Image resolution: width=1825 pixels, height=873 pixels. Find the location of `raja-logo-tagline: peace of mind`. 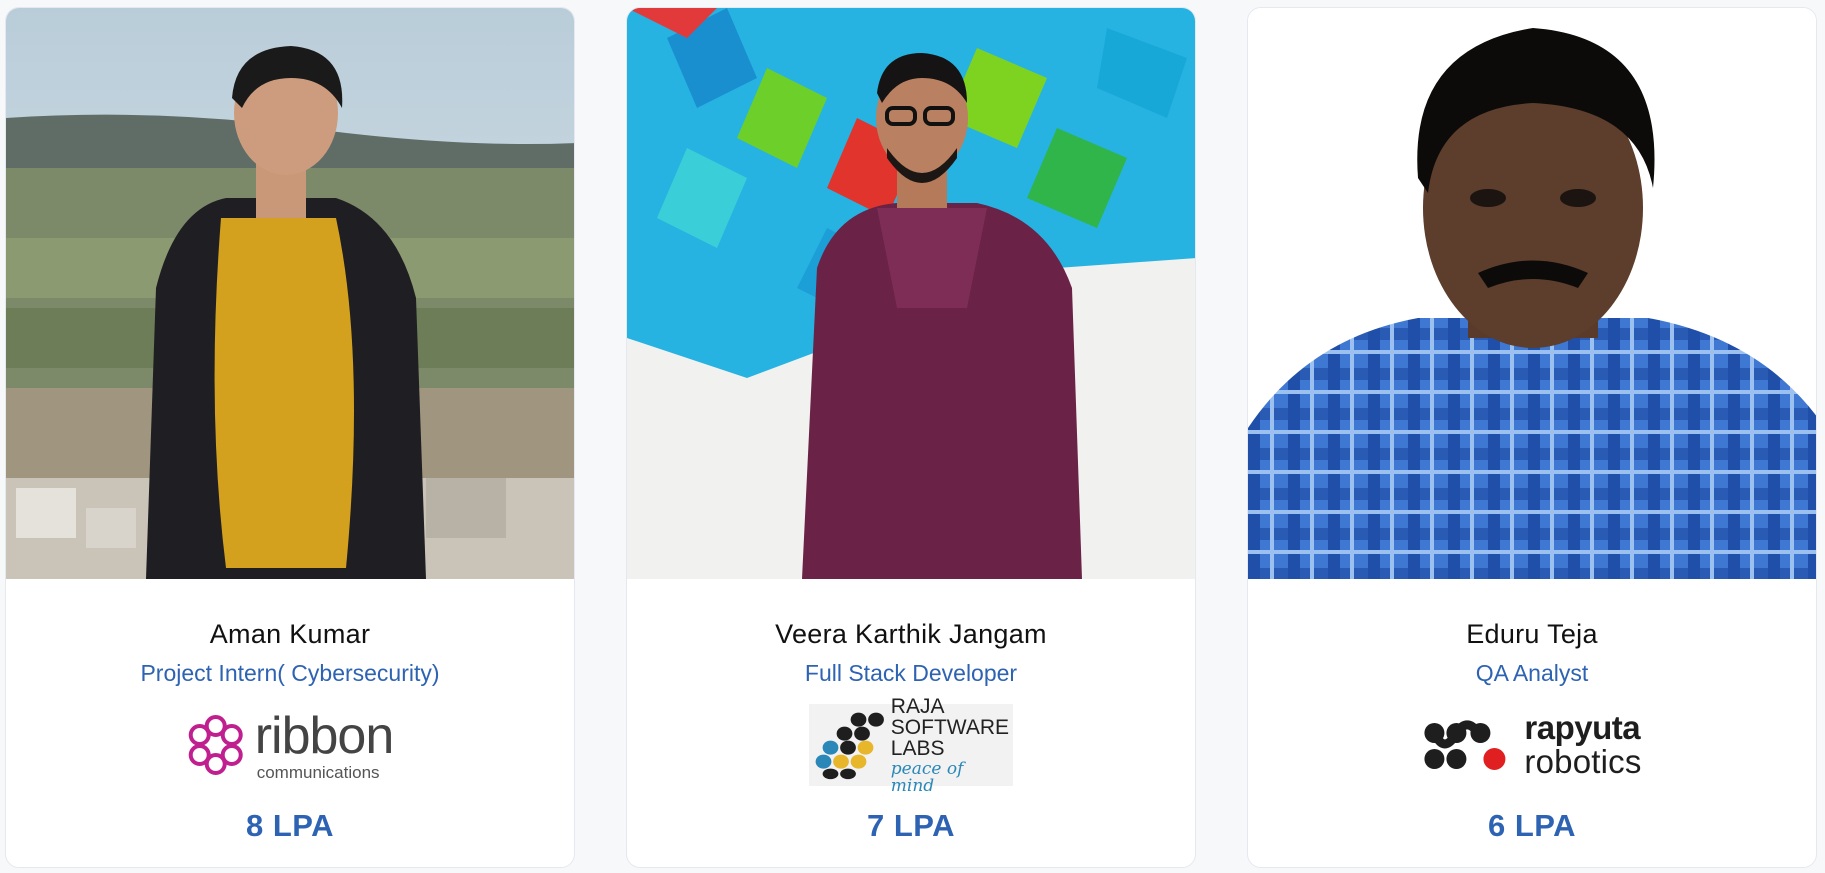

raja-logo-tagline: peace of mind is located at coordinates (927, 777).